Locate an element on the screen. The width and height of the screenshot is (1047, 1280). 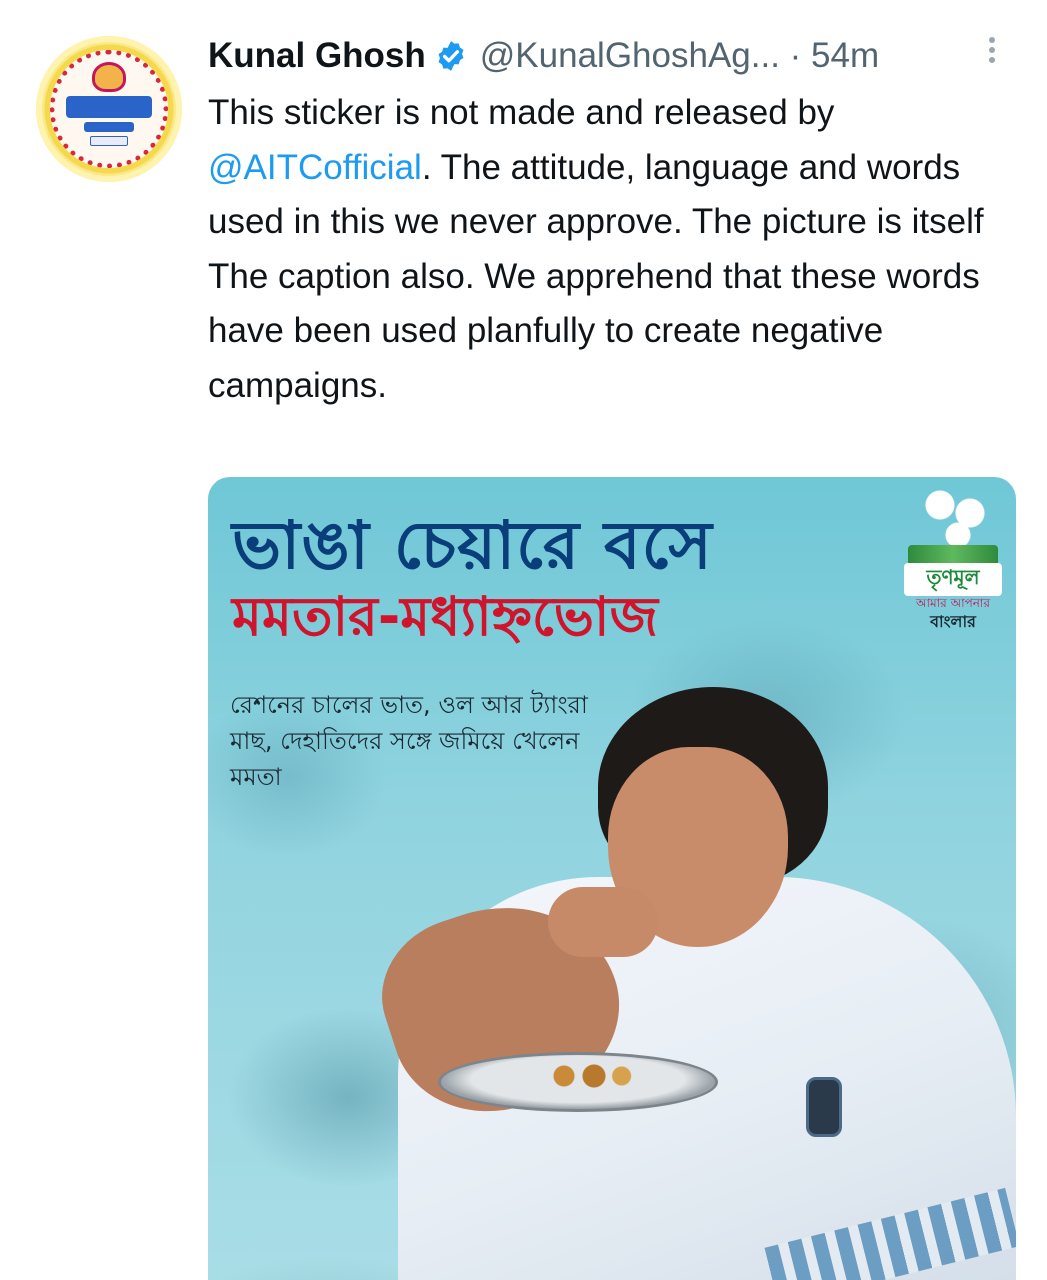
tweet-header: Kunal Ghosh @KunalGhoshAg... · 54m is located at coordinates (543, 56).